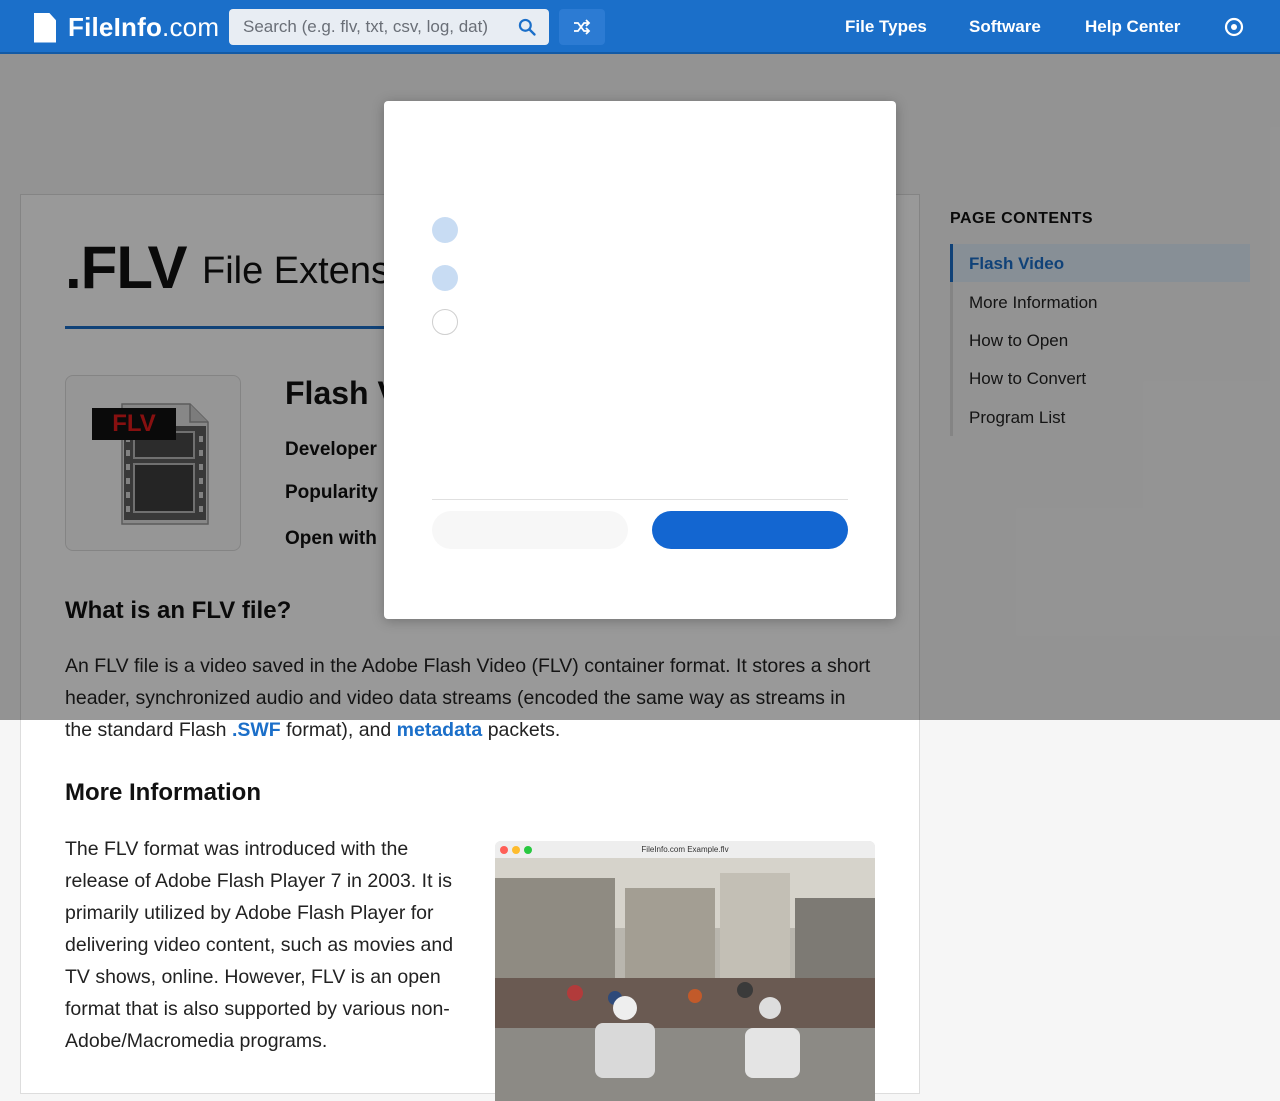 The height and width of the screenshot is (1101, 1280). I want to click on video-window-titlebar: FileInfo.com Example.flv, so click(685, 849).